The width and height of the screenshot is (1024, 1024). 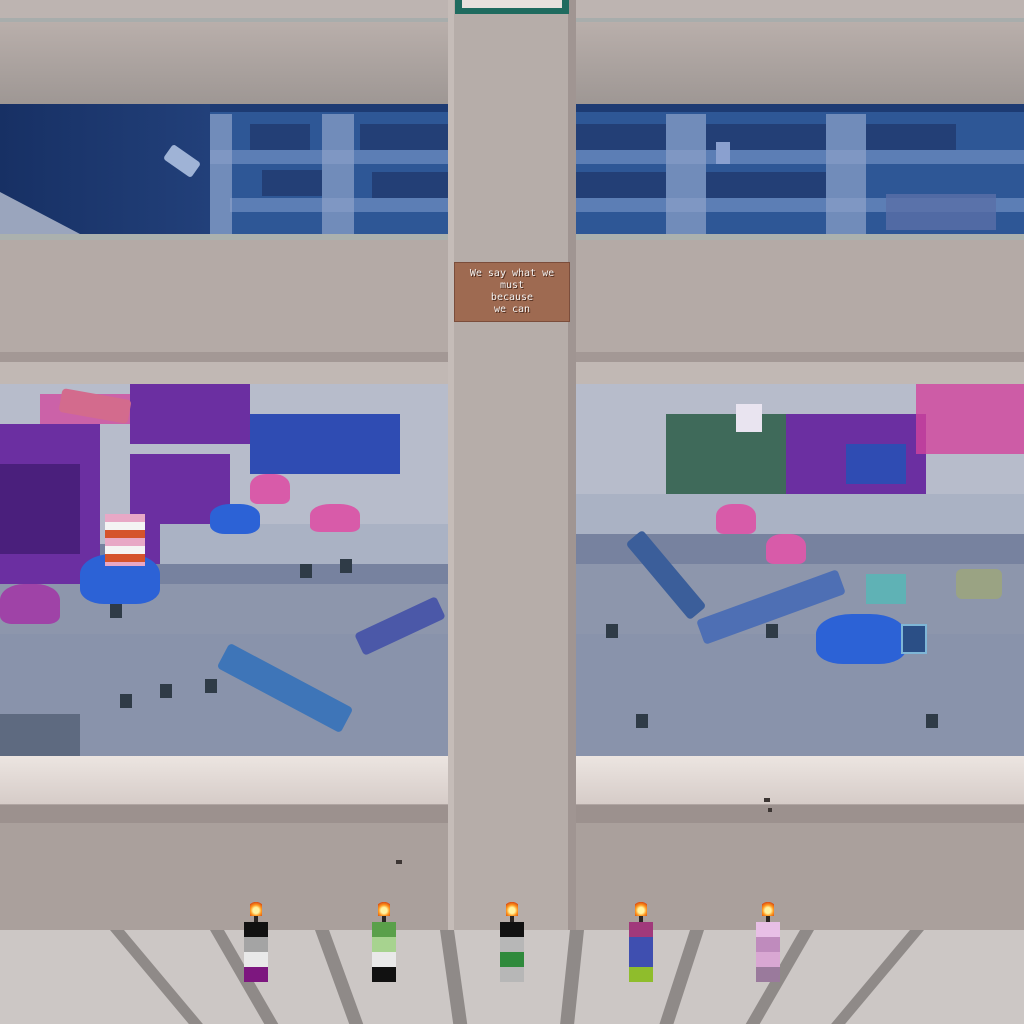 What do you see at coordinates (723, 153) in the screenshot?
I see `swimming-axolotl` at bounding box center [723, 153].